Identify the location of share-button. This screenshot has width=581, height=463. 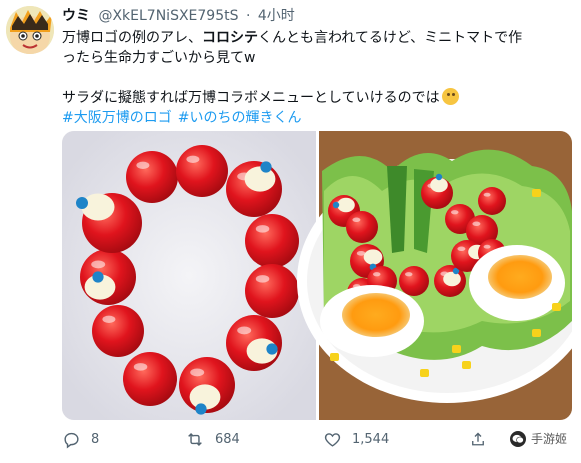
(483, 439).